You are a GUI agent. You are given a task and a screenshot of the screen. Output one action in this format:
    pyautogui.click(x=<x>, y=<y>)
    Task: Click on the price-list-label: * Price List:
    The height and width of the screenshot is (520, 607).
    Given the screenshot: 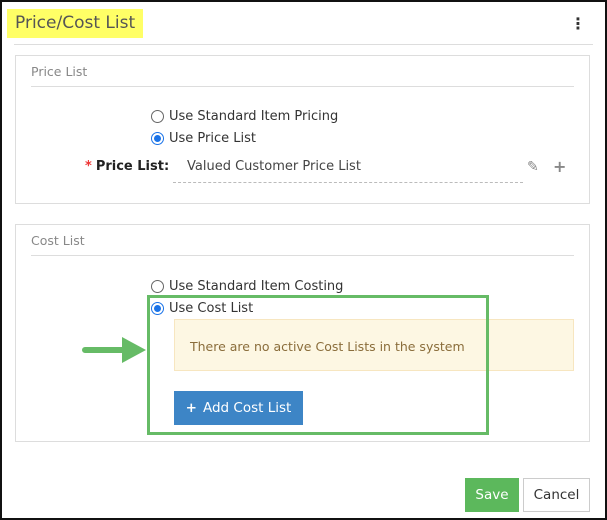 What is the action you would take?
    pyautogui.click(x=127, y=166)
    